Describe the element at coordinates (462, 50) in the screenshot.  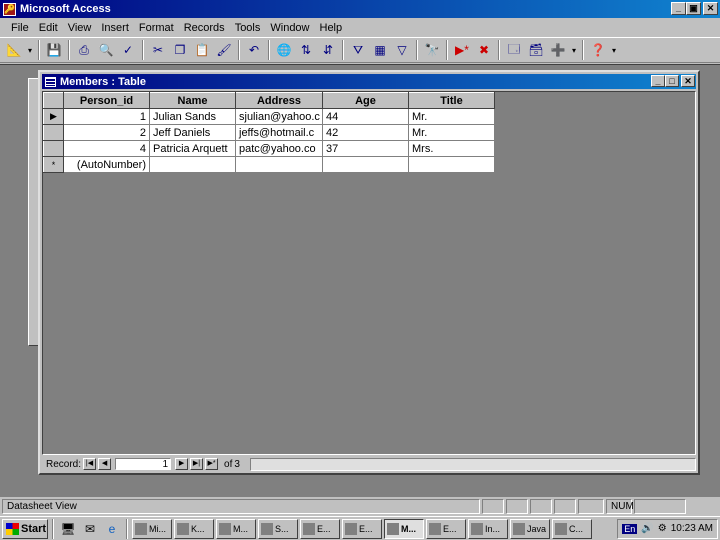
I see `new-record-icon: ▶*` at that location.